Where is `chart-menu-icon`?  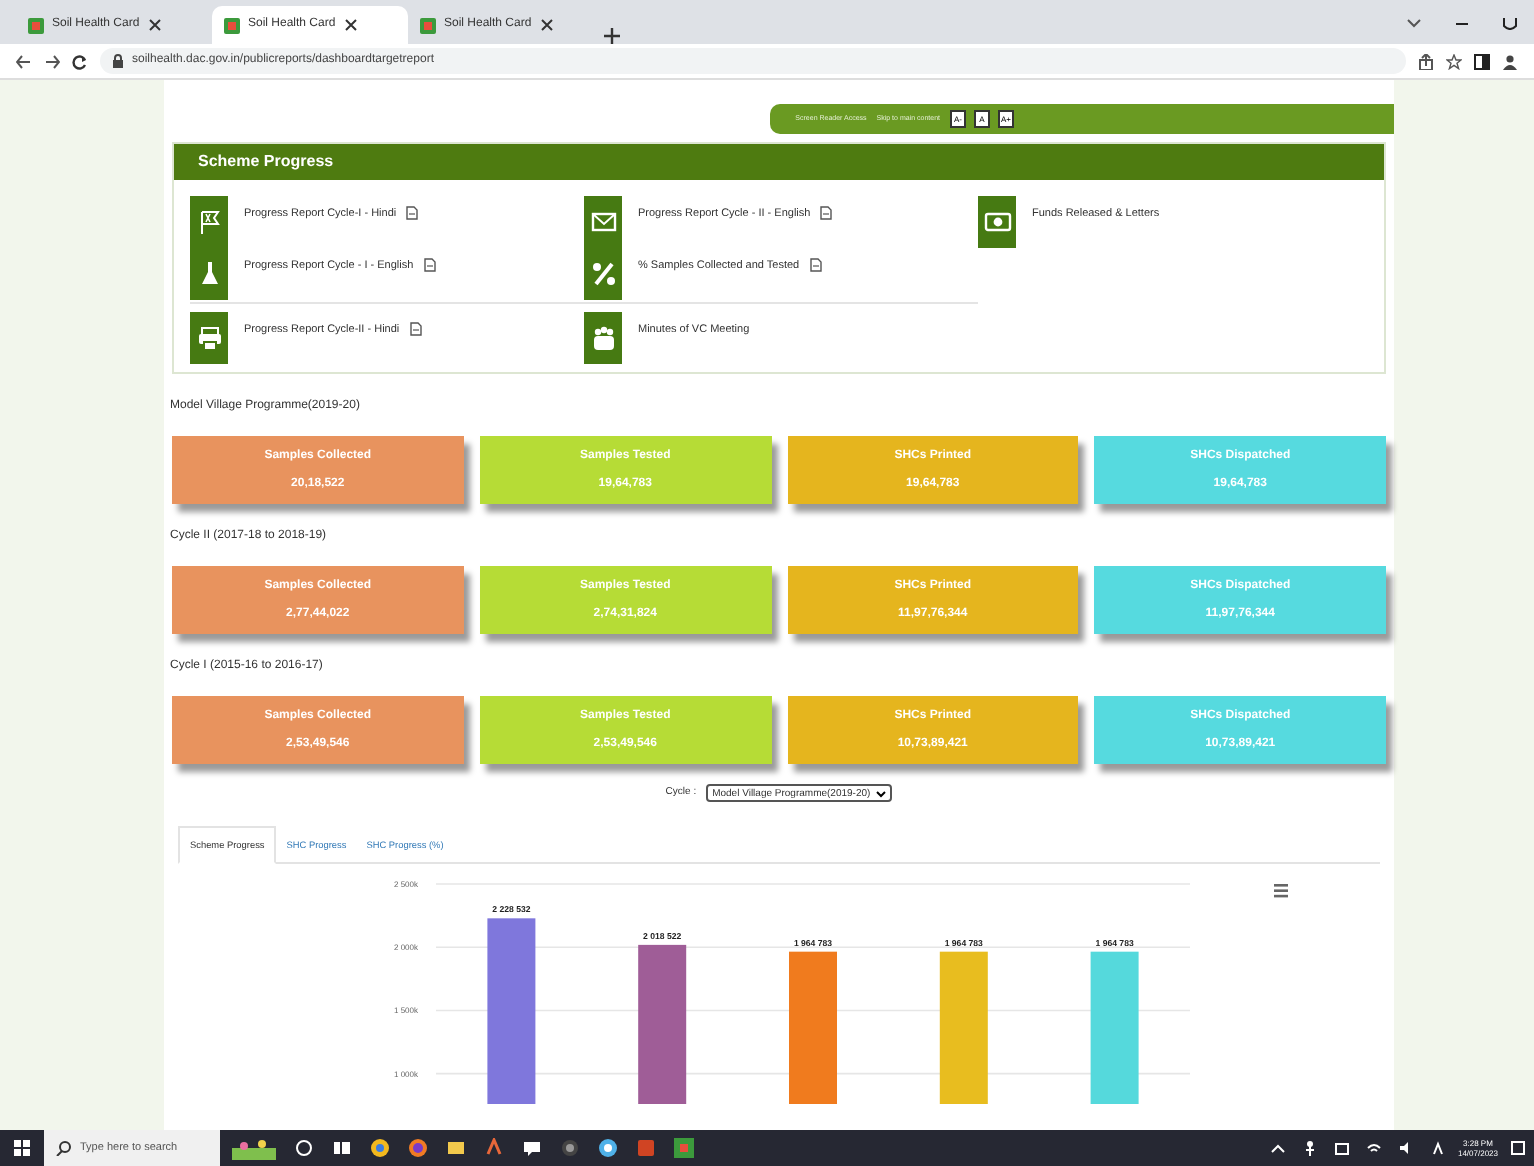
chart-menu-icon is located at coordinates (1281, 891).